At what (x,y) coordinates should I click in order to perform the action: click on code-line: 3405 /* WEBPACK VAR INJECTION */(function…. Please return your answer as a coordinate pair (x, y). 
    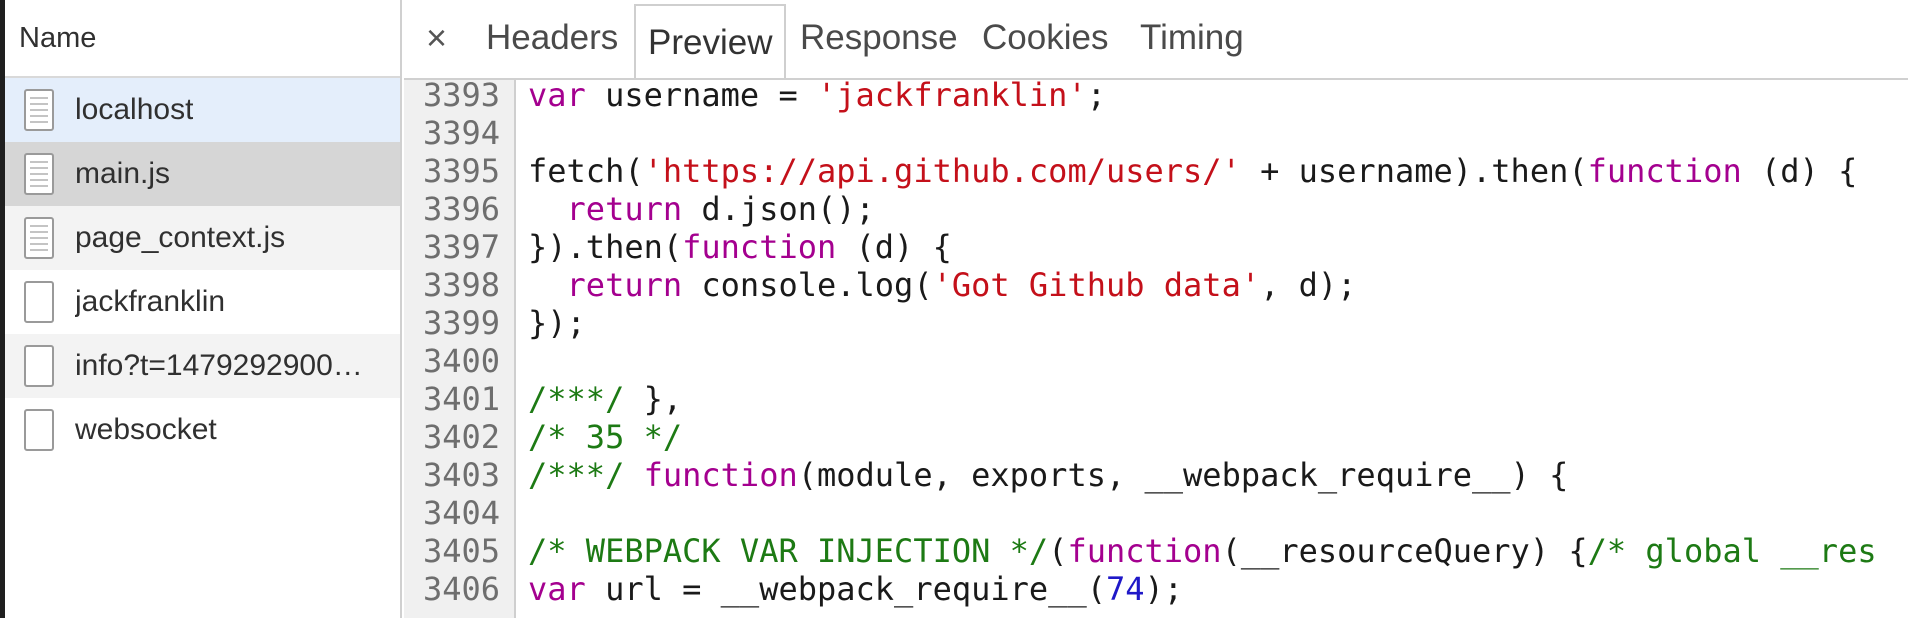
    Looking at the image, I should click on (1156, 551).